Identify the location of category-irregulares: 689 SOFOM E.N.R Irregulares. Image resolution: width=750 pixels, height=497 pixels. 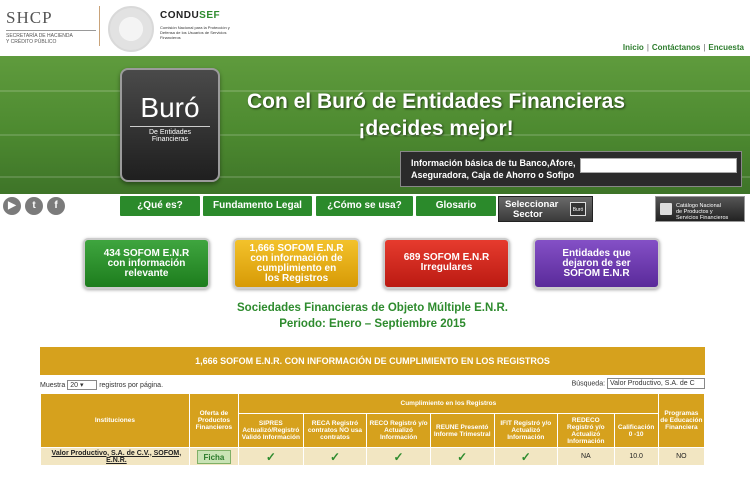
(446, 263).